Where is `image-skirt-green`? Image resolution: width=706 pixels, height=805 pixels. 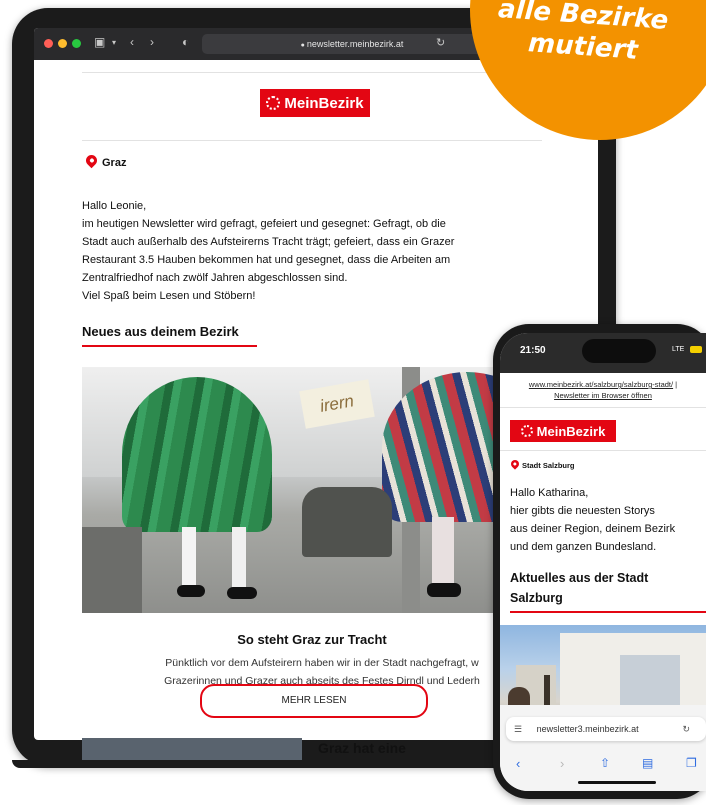 image-skirt-green is located at coordinates (197, 454).